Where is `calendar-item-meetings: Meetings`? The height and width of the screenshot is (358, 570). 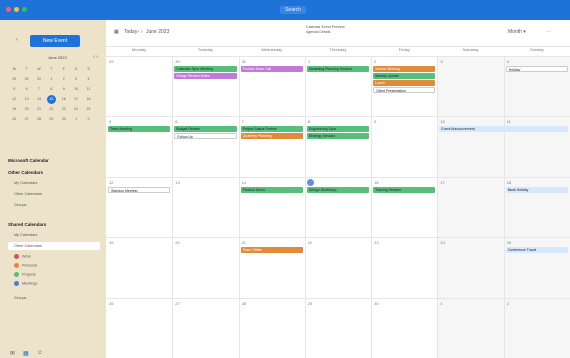
calendar-item-meetings: Meetings is located at coordinates (25, 283).